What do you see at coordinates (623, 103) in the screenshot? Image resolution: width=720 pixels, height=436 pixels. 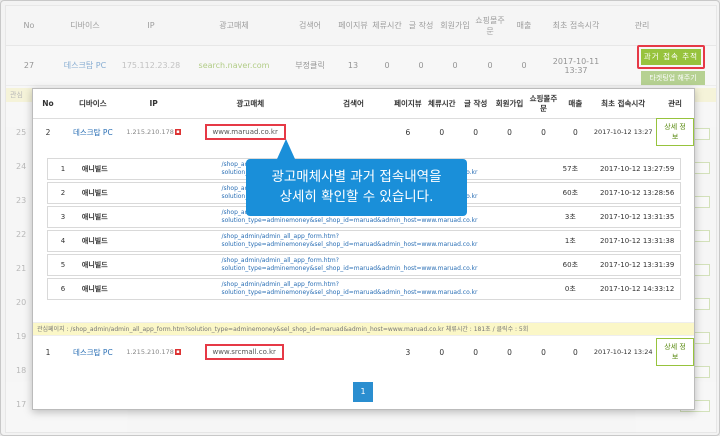 I see `col-first-access: 최초 접속시각` at bounding box center [623, 103].